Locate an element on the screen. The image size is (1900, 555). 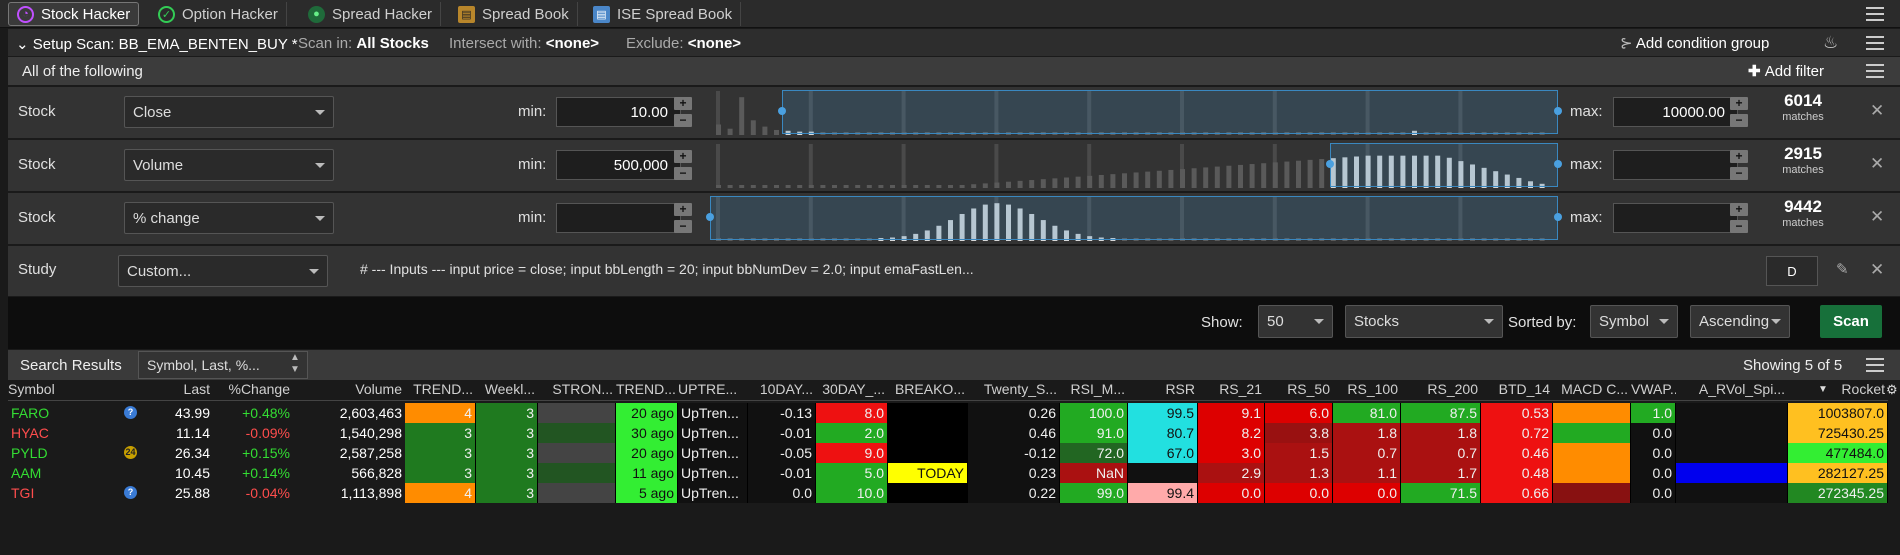
column-set-spinner-icon: ▲ ▼ is located at coordinates (295, 364).